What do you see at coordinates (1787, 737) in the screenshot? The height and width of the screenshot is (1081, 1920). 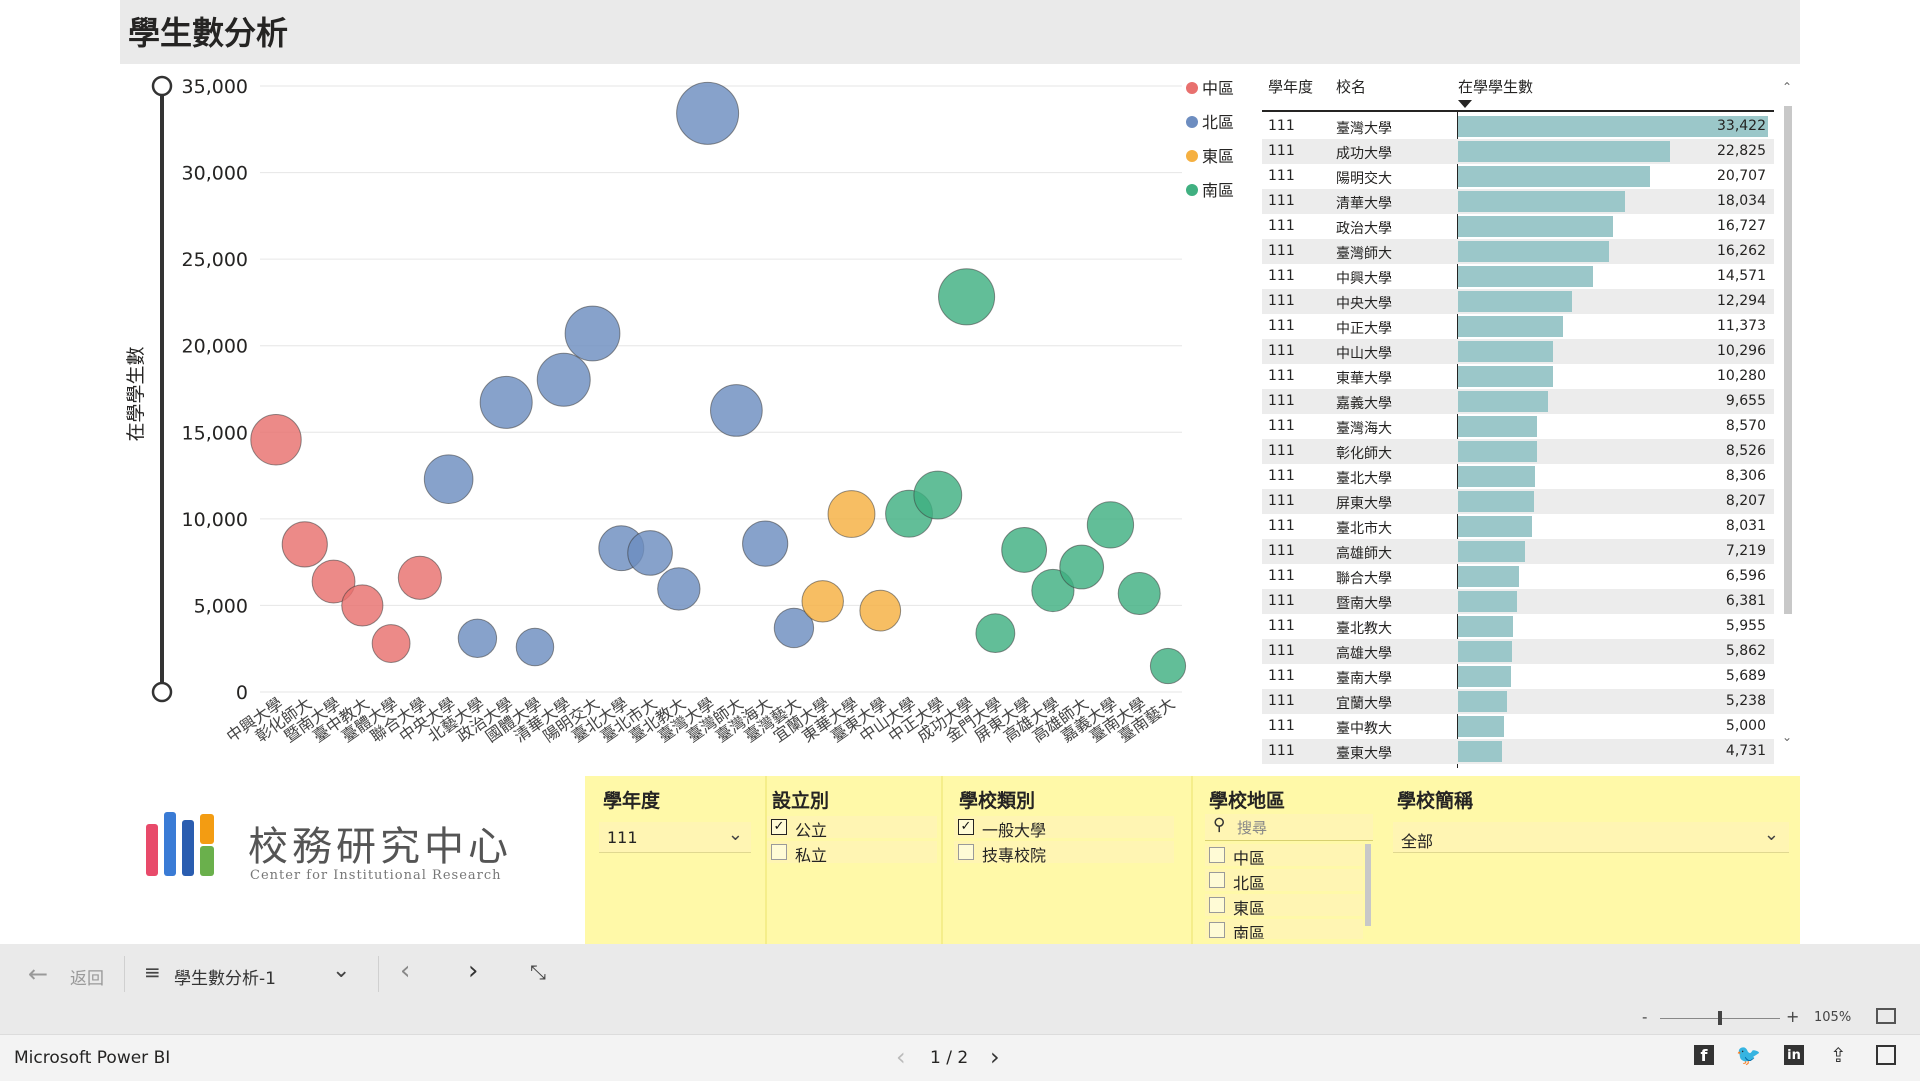 I see `scroll-down-icon: ⌄` at bounding box center [1787, 737].